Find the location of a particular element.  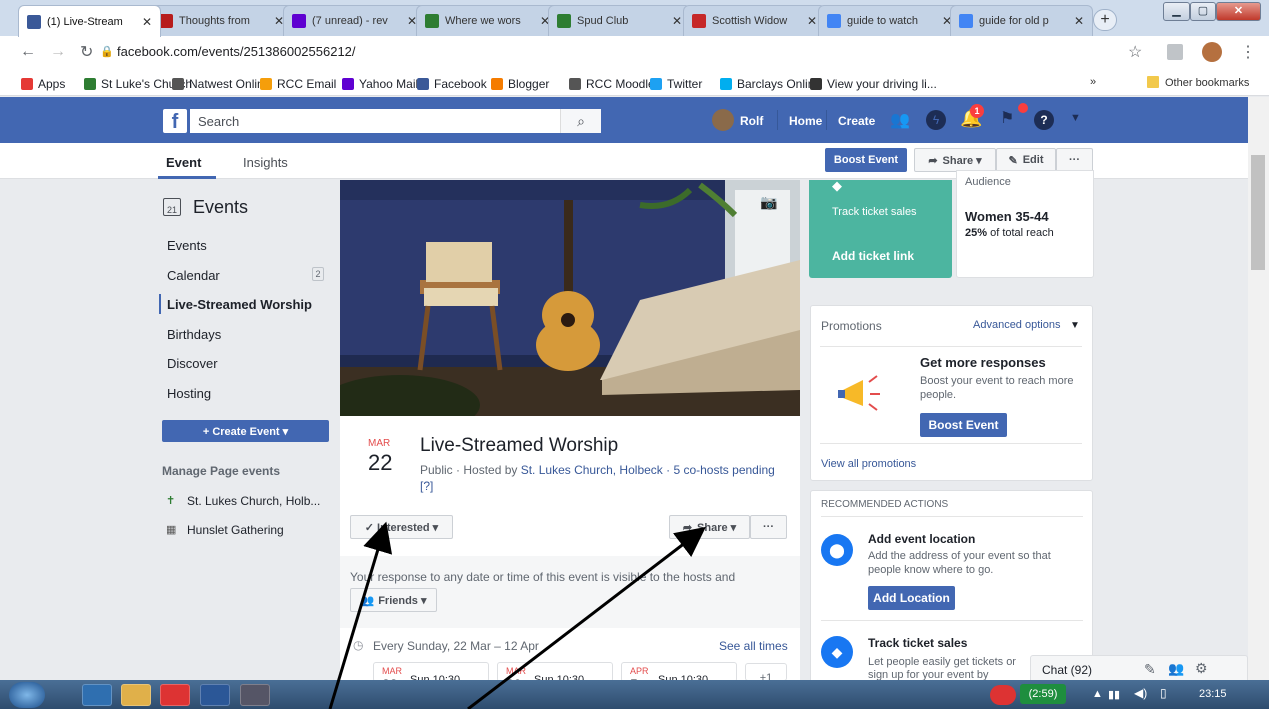

event-share-button: ➦ Share ▾ is located at coordinates (709, 527).